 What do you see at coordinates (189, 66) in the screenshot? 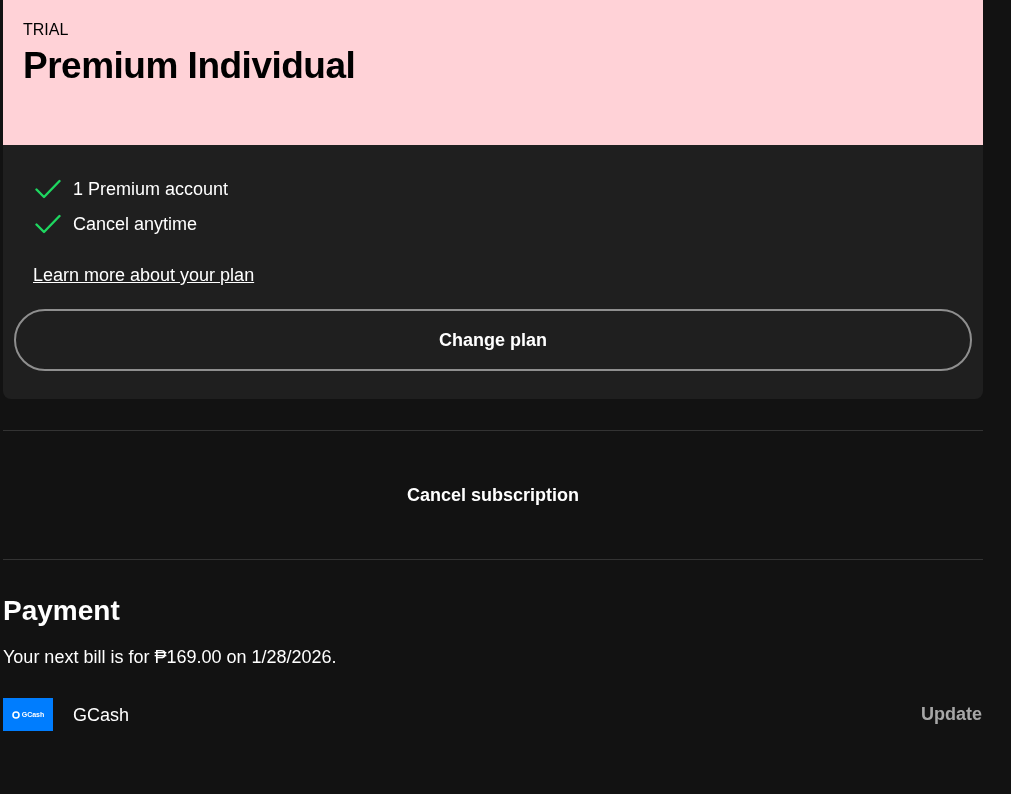
I see `plan-title: Premium Individual` at bounding box center [189, 66].